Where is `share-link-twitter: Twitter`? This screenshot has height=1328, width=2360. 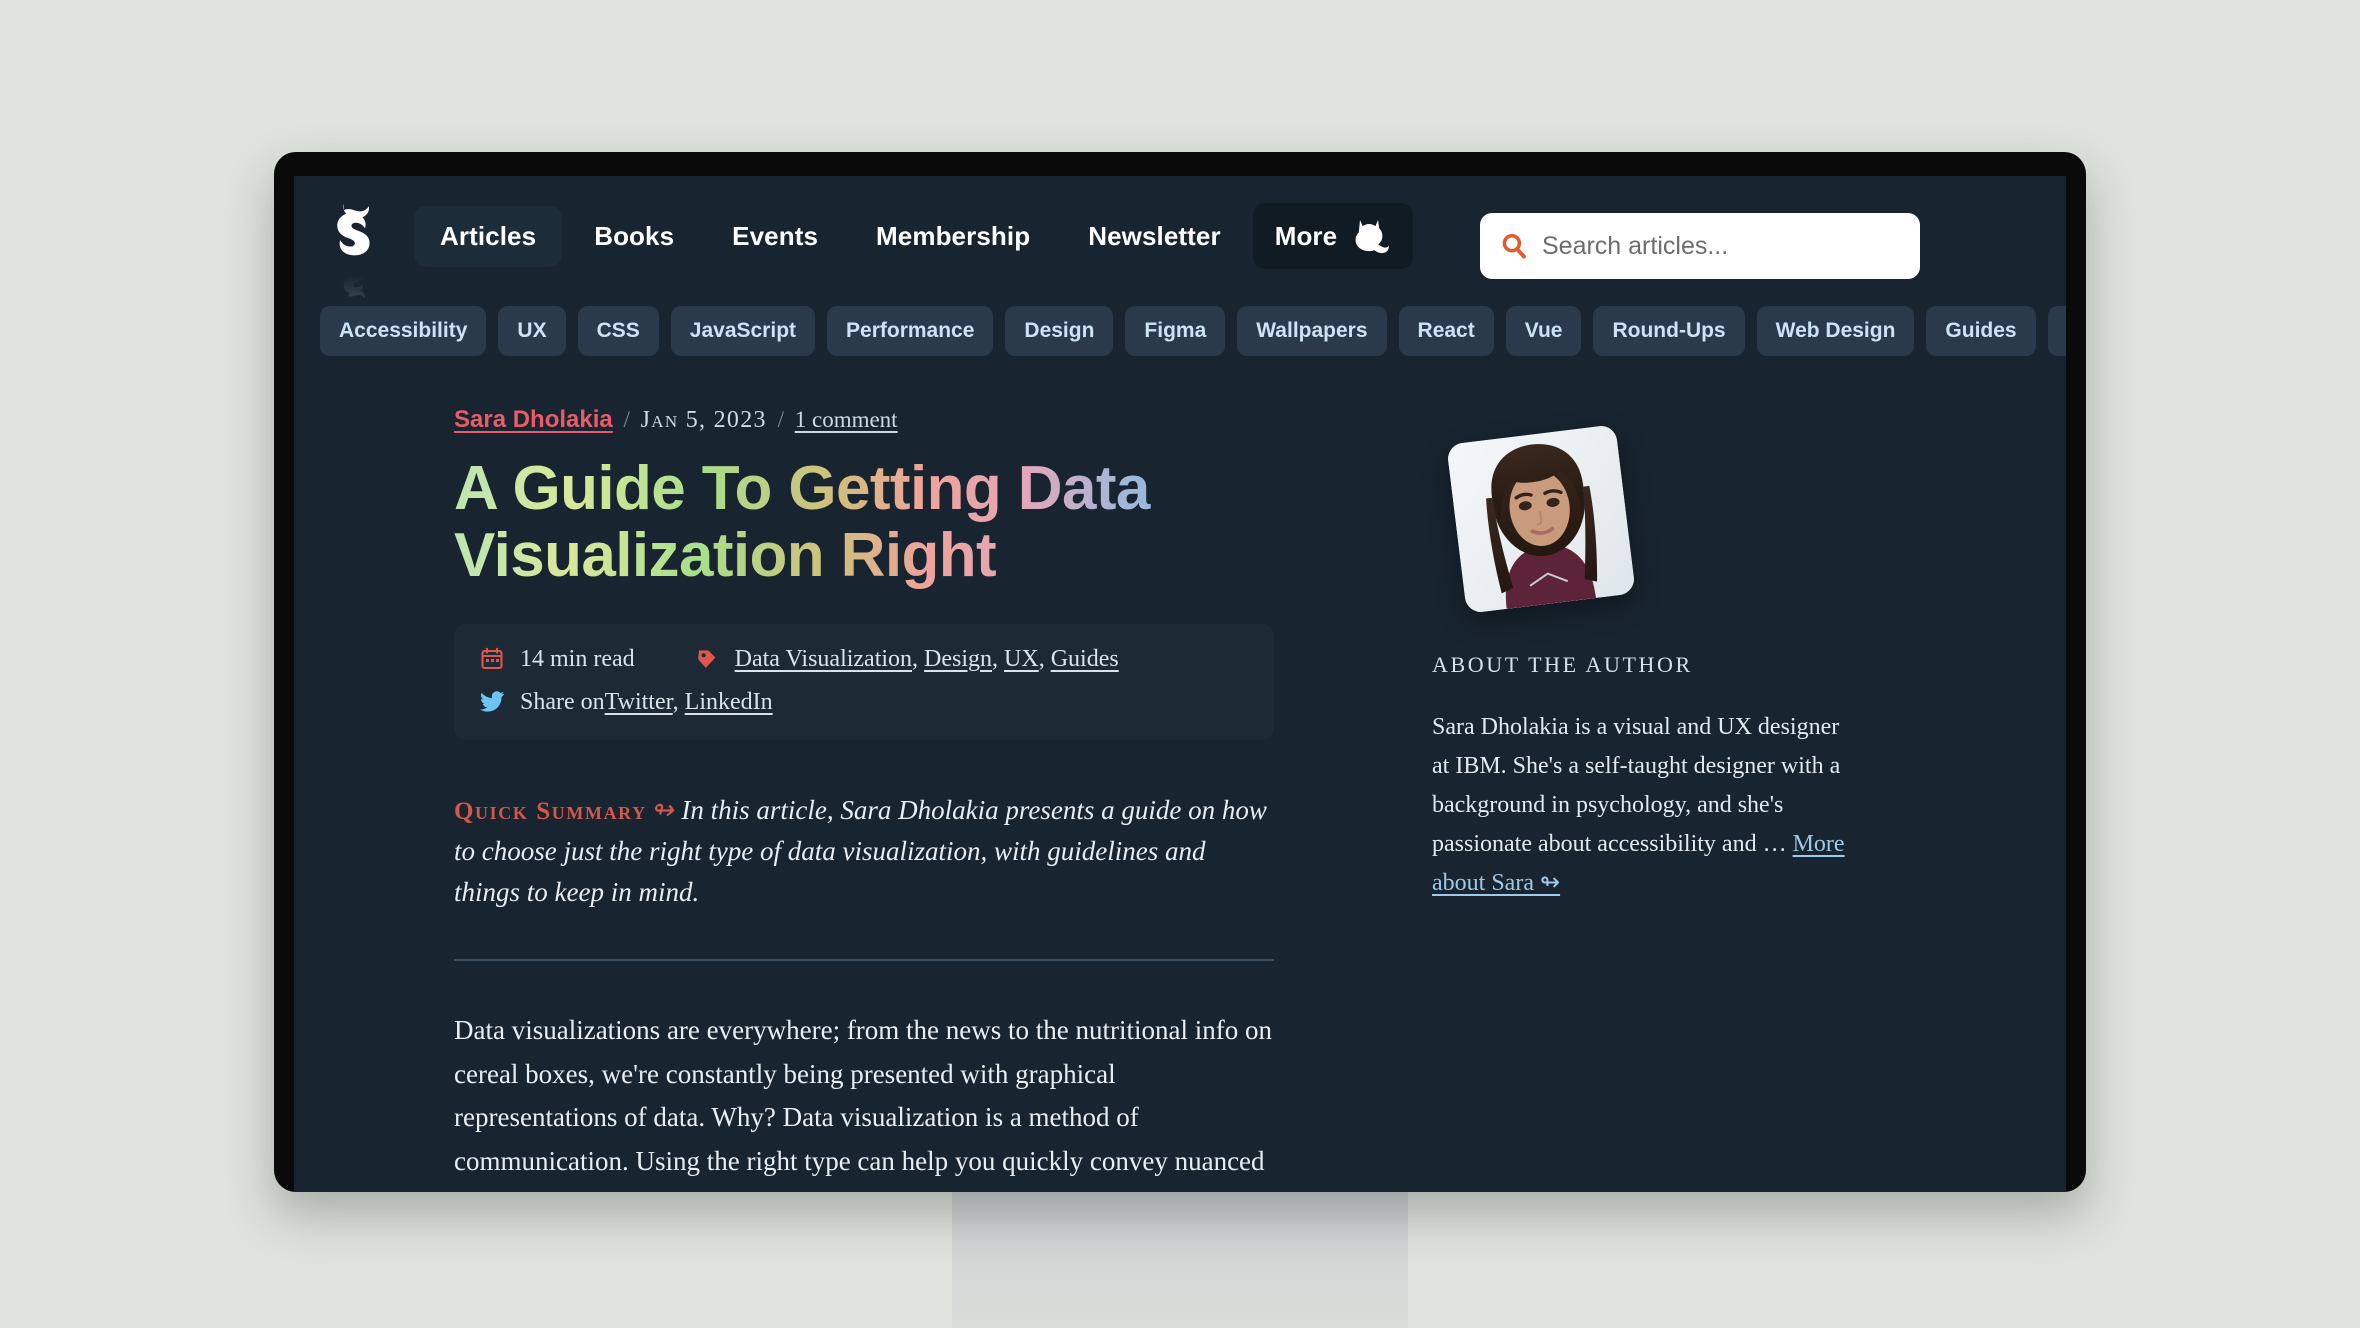 share-link-twitter: Twitter is located at coordinates (639, 702).